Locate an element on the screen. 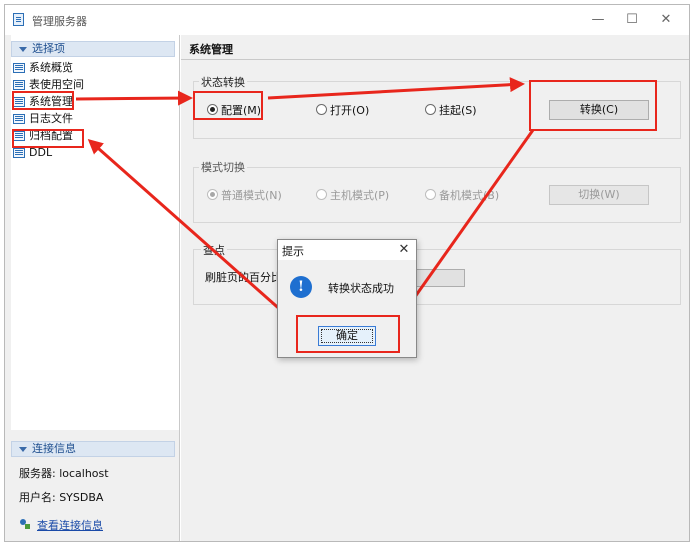  dialog-title-bar: 提示 ✕ is located at coordinates (347, 250).